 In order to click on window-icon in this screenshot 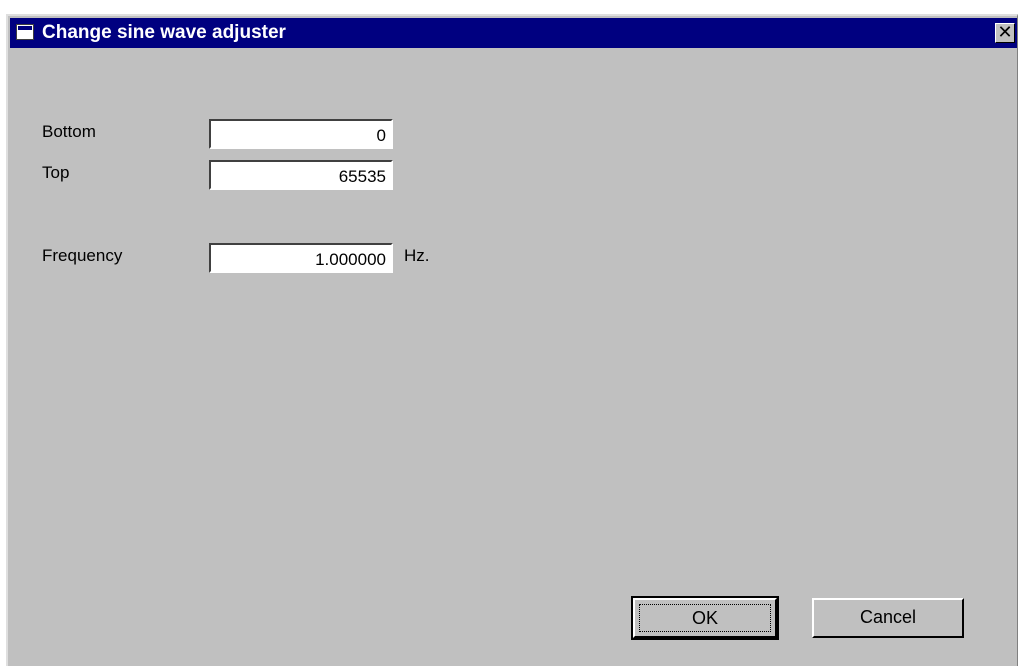, I will do `click(25, 32)`.